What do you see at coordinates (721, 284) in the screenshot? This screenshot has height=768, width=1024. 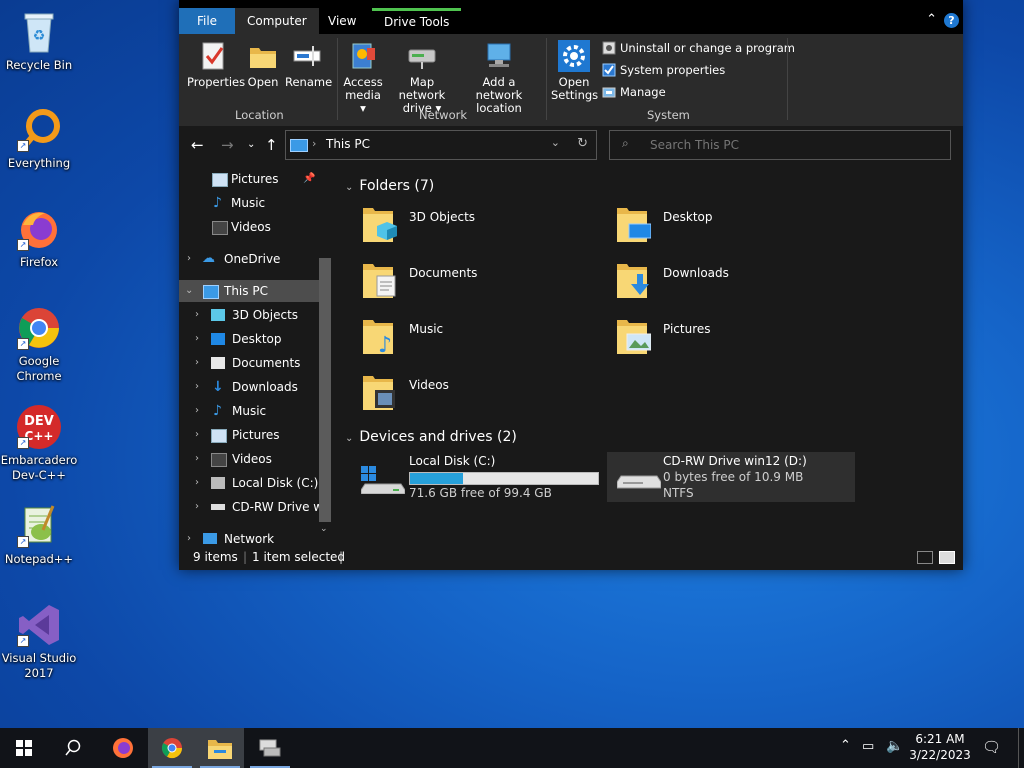 I see `folder-downloads: Downloads` at bounding box center [721, 284].